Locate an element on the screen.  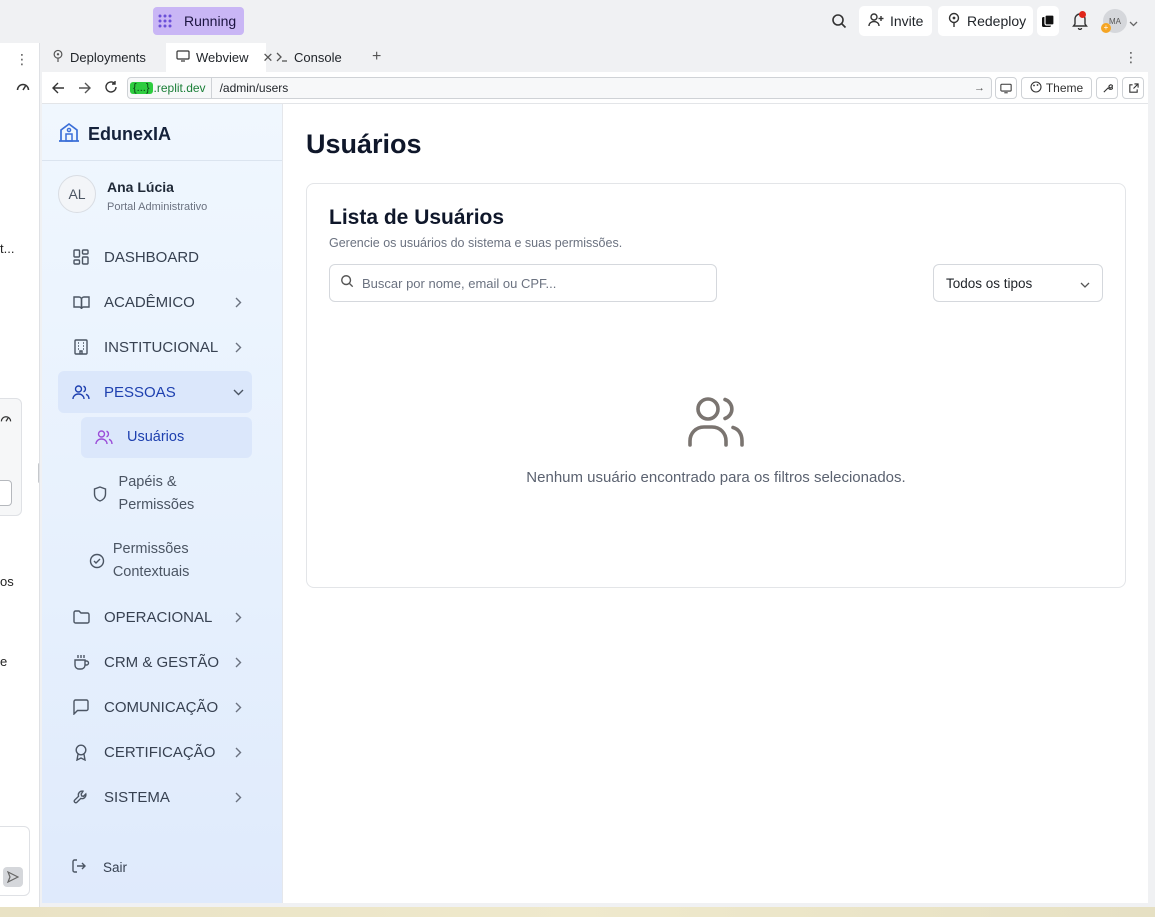
sidebar-item-comunicacao: COMUNICAÇÃO is located at coordinates (155, 707).